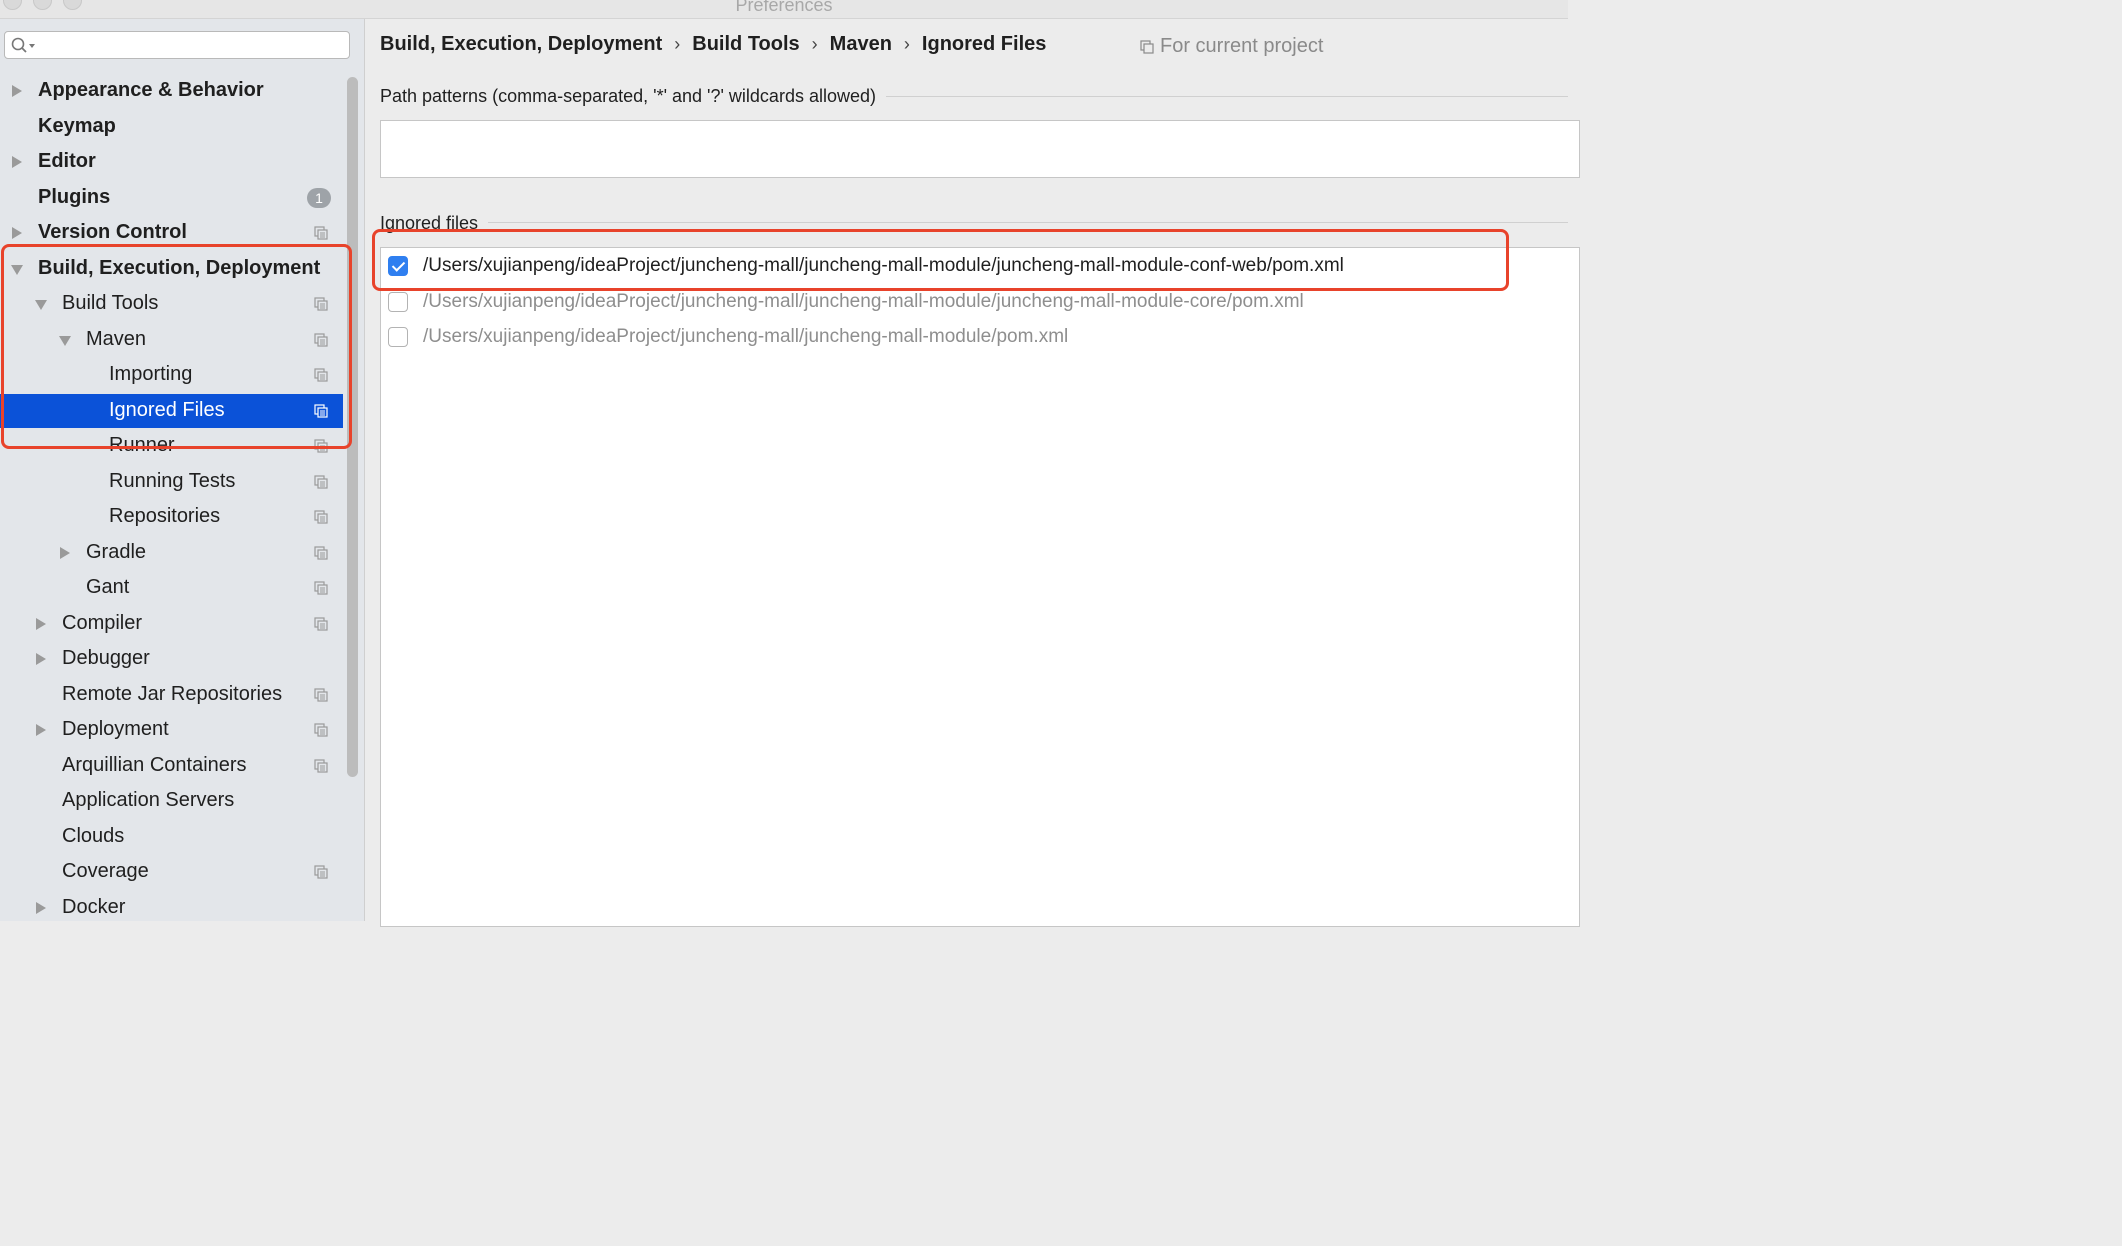  I want to click on sidebar-item-plugins: Plugins 1, so click(171, 198).